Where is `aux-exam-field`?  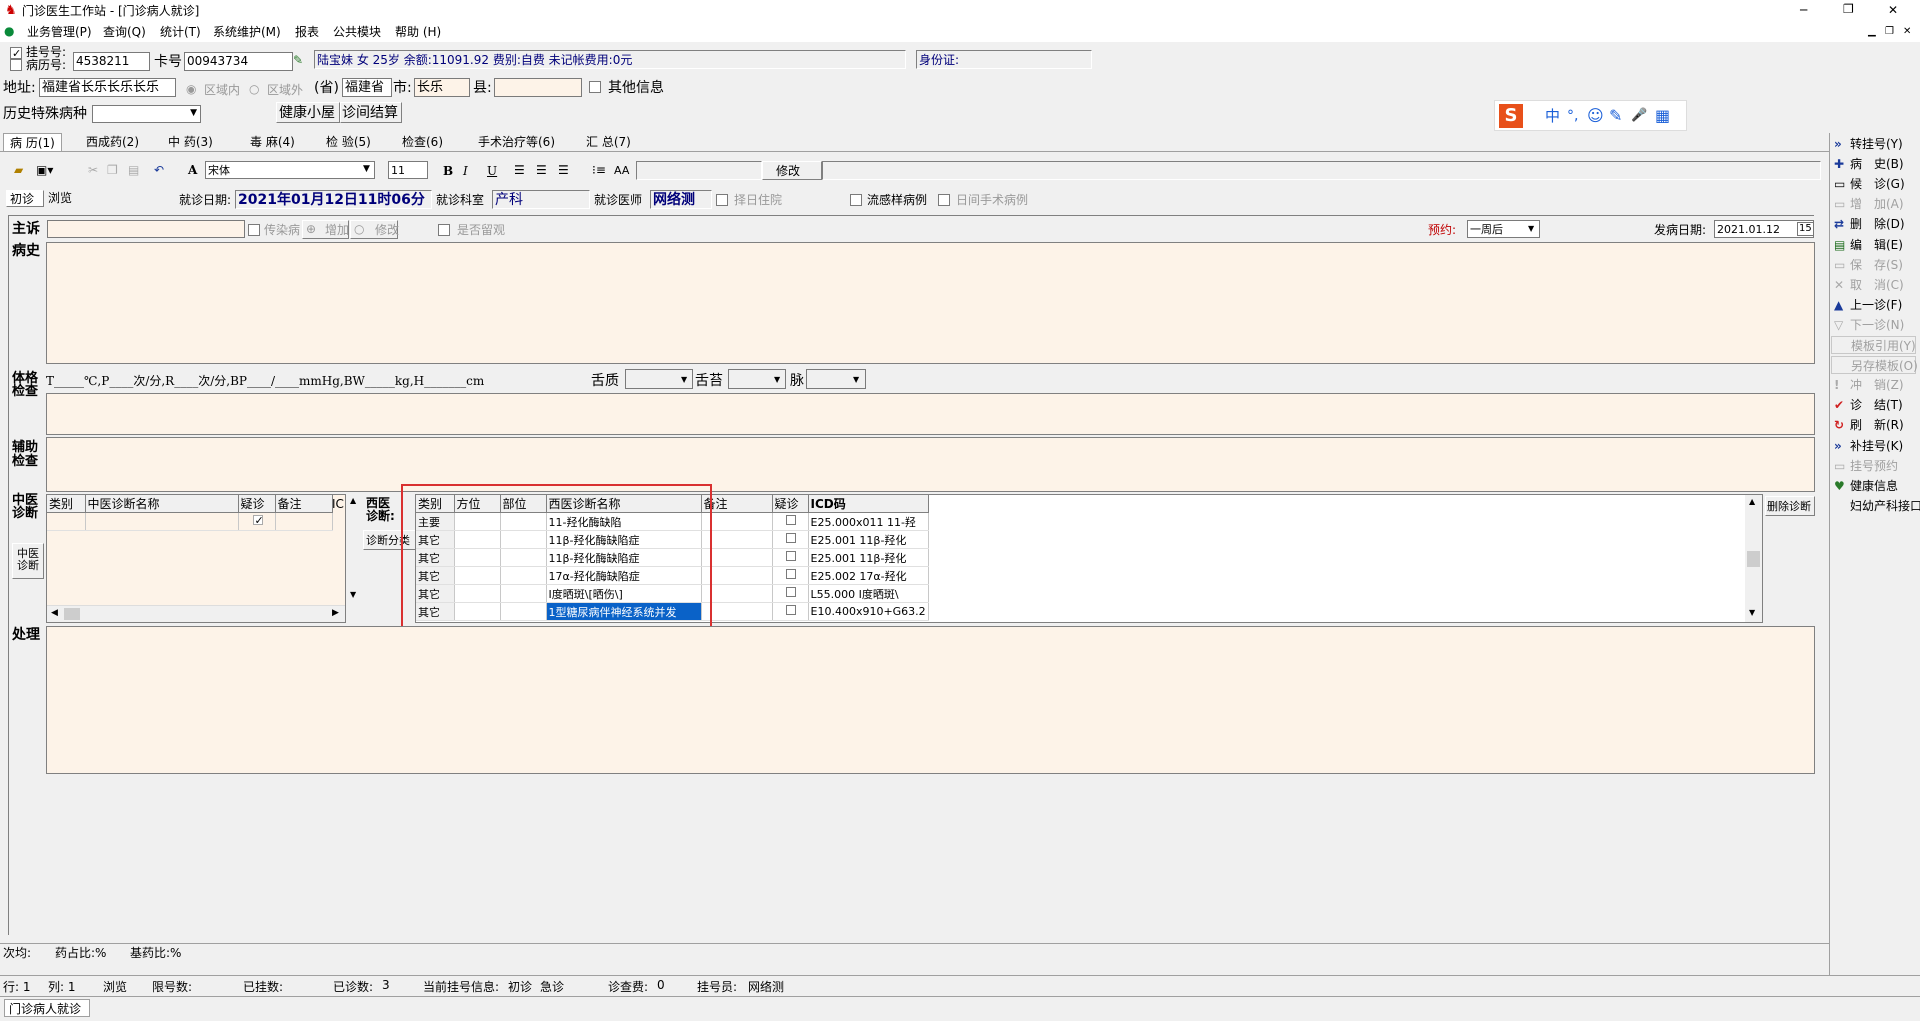 aux-exam-field is located at coordinates (930, 464).